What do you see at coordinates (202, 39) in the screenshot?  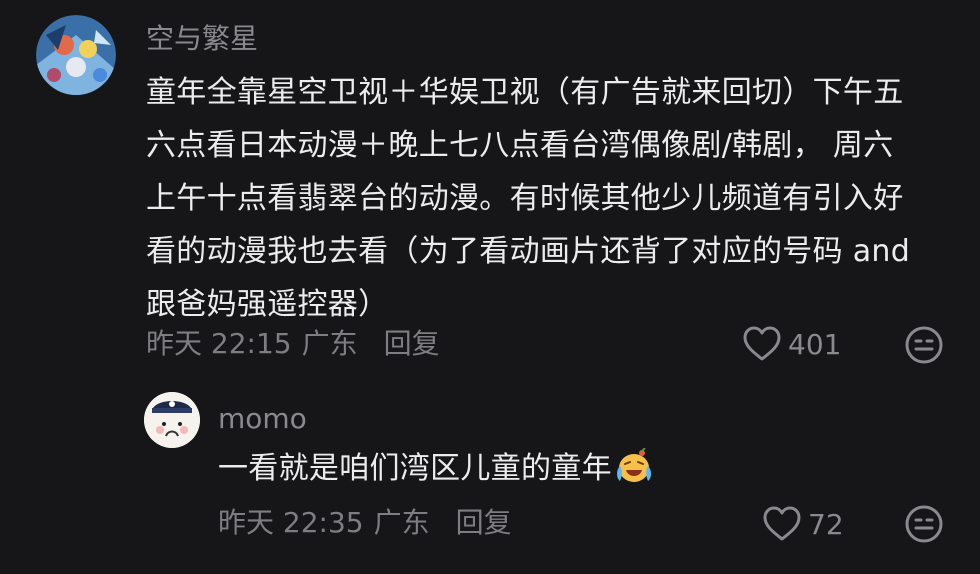 I see `comment-username: 空与繁星` at bounding box center [202, 39].